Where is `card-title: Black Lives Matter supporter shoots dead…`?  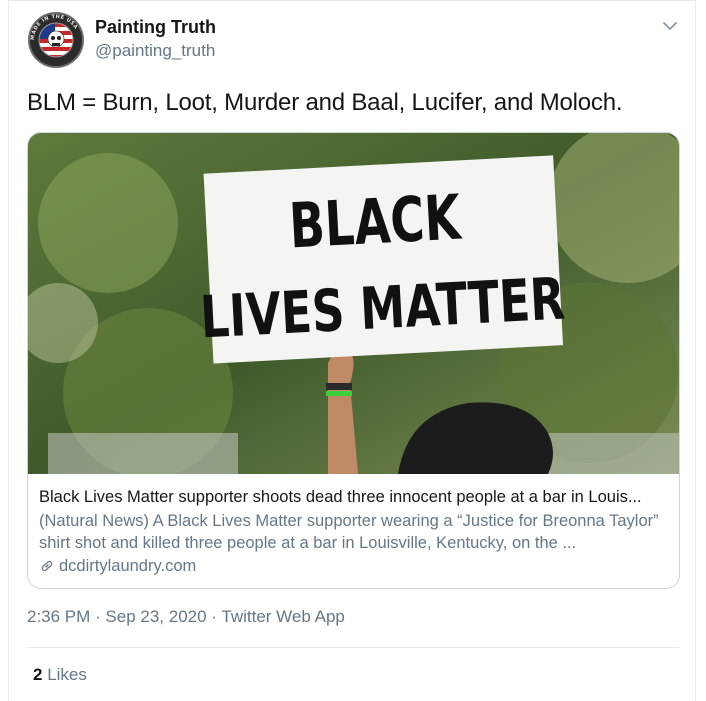
card-title: Black Lives Matter supporter shoots dead… is located at coordinates (354, 497).